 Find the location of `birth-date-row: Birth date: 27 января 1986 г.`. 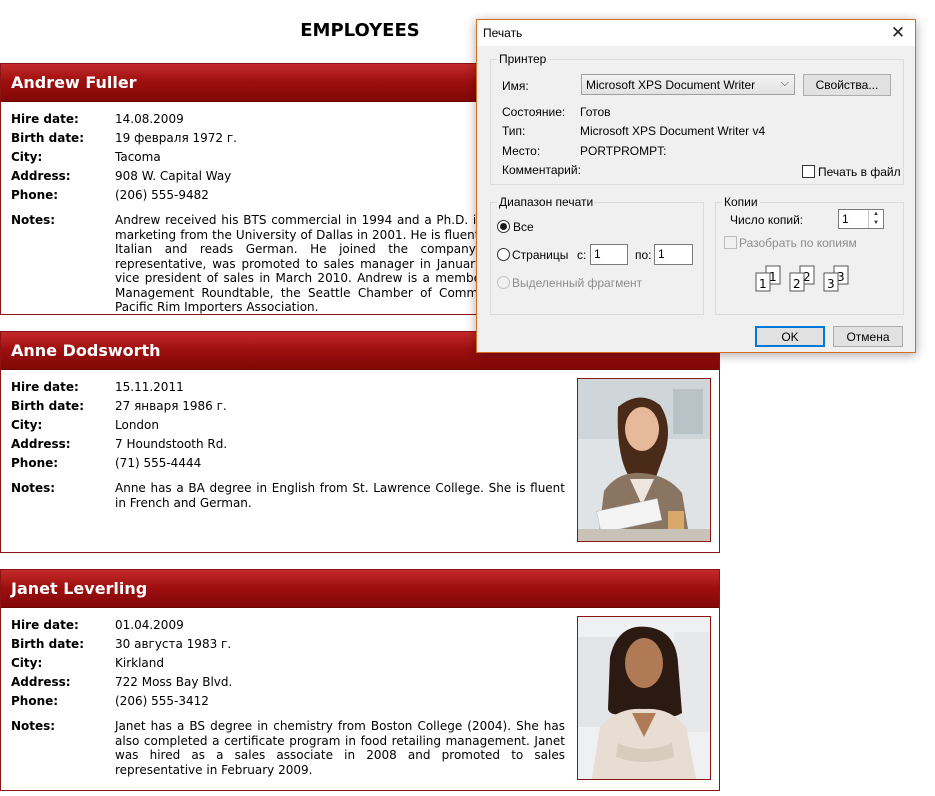

birth-date-row: Birth date: 27 января 1986 г. is located at coordinates (119, 406).